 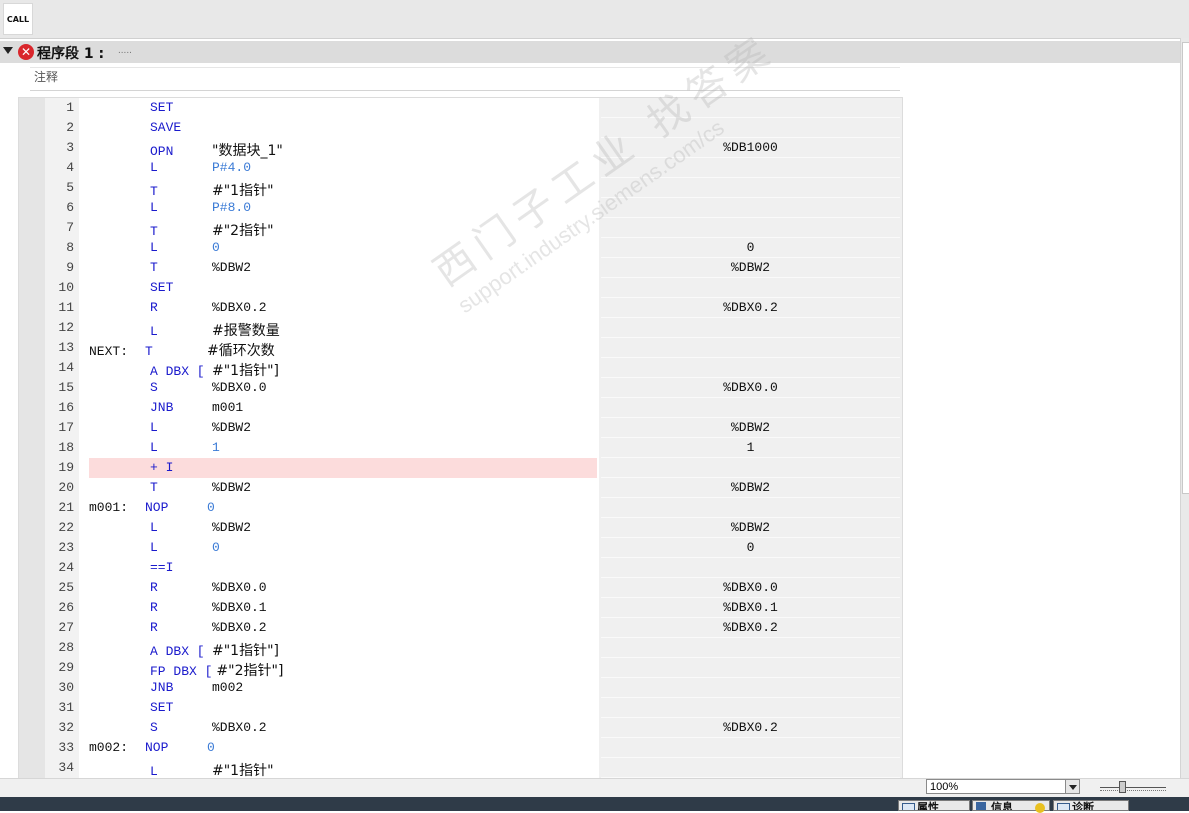 What do you see at coordinates (343, 609) in the screenshot?
I see `code-text: R %DBX0.1` at bounding box center [343, 609].